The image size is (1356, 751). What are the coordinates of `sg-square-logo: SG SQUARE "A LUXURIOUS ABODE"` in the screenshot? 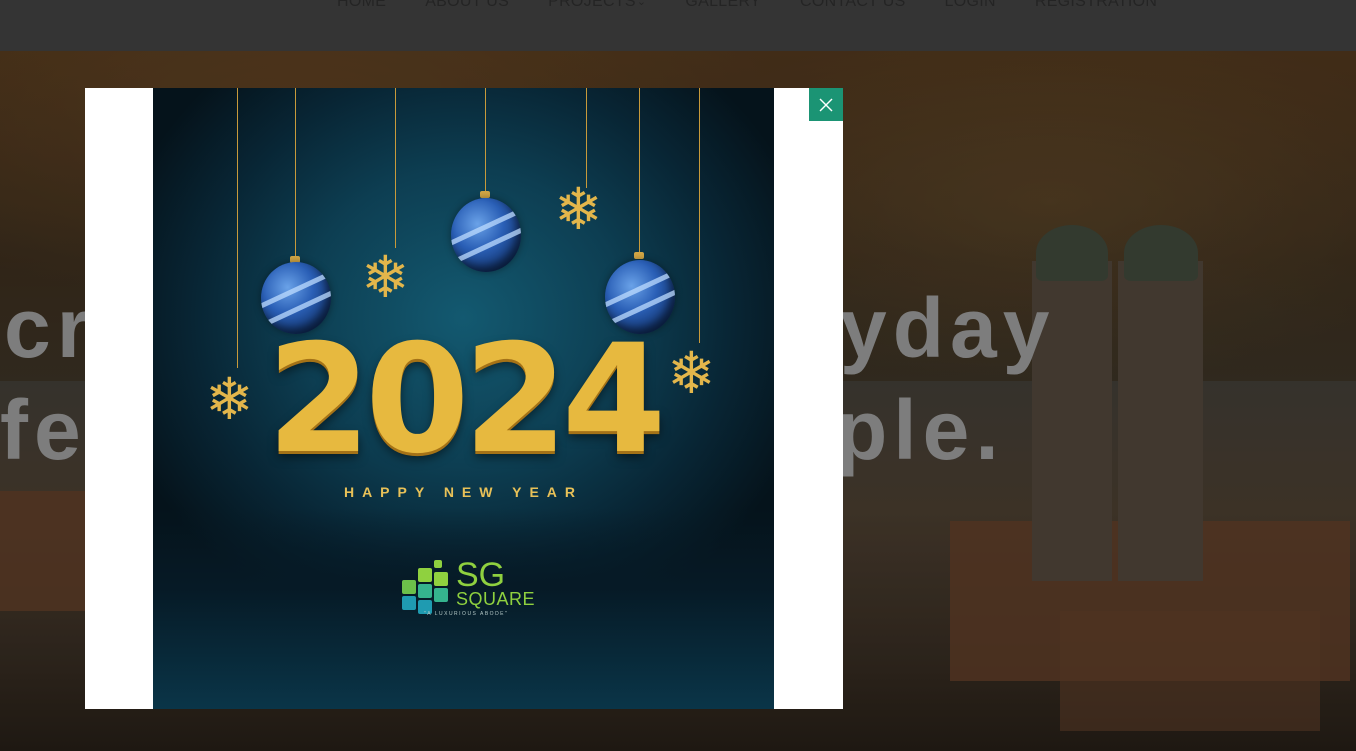 It's located at (467, 589).